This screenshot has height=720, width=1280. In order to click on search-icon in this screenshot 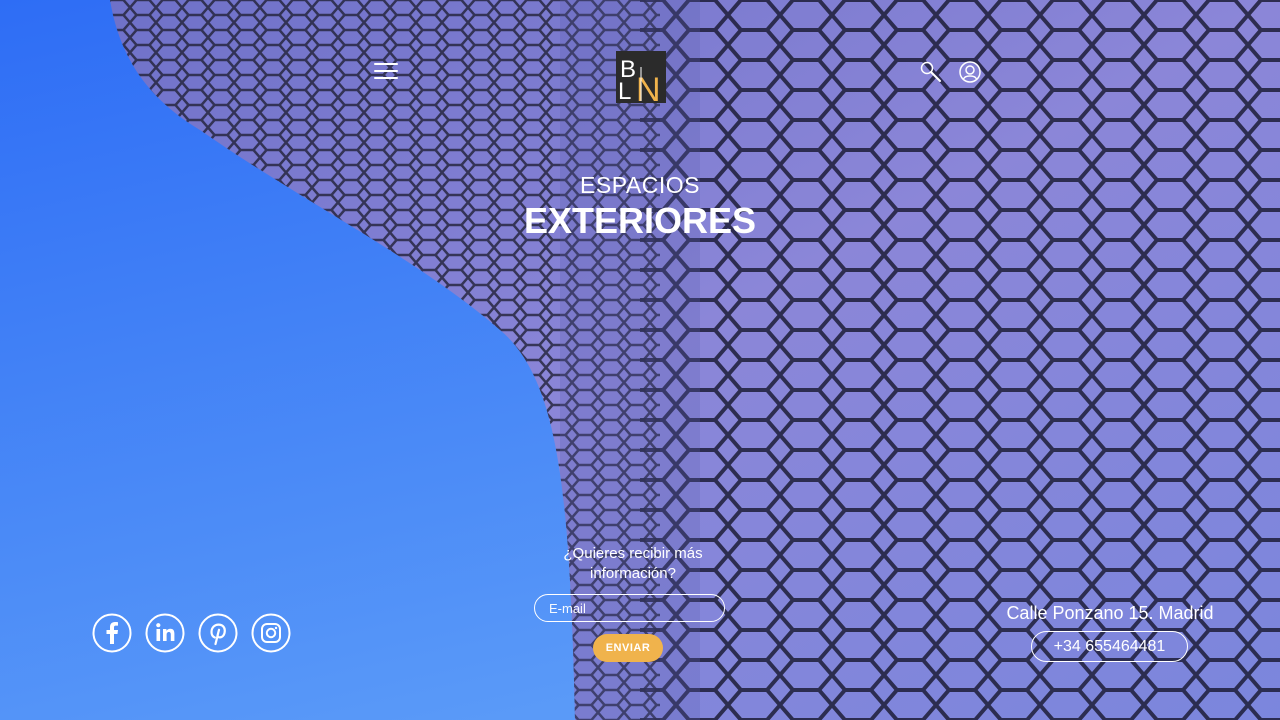, I will do `click(931, 72)`.